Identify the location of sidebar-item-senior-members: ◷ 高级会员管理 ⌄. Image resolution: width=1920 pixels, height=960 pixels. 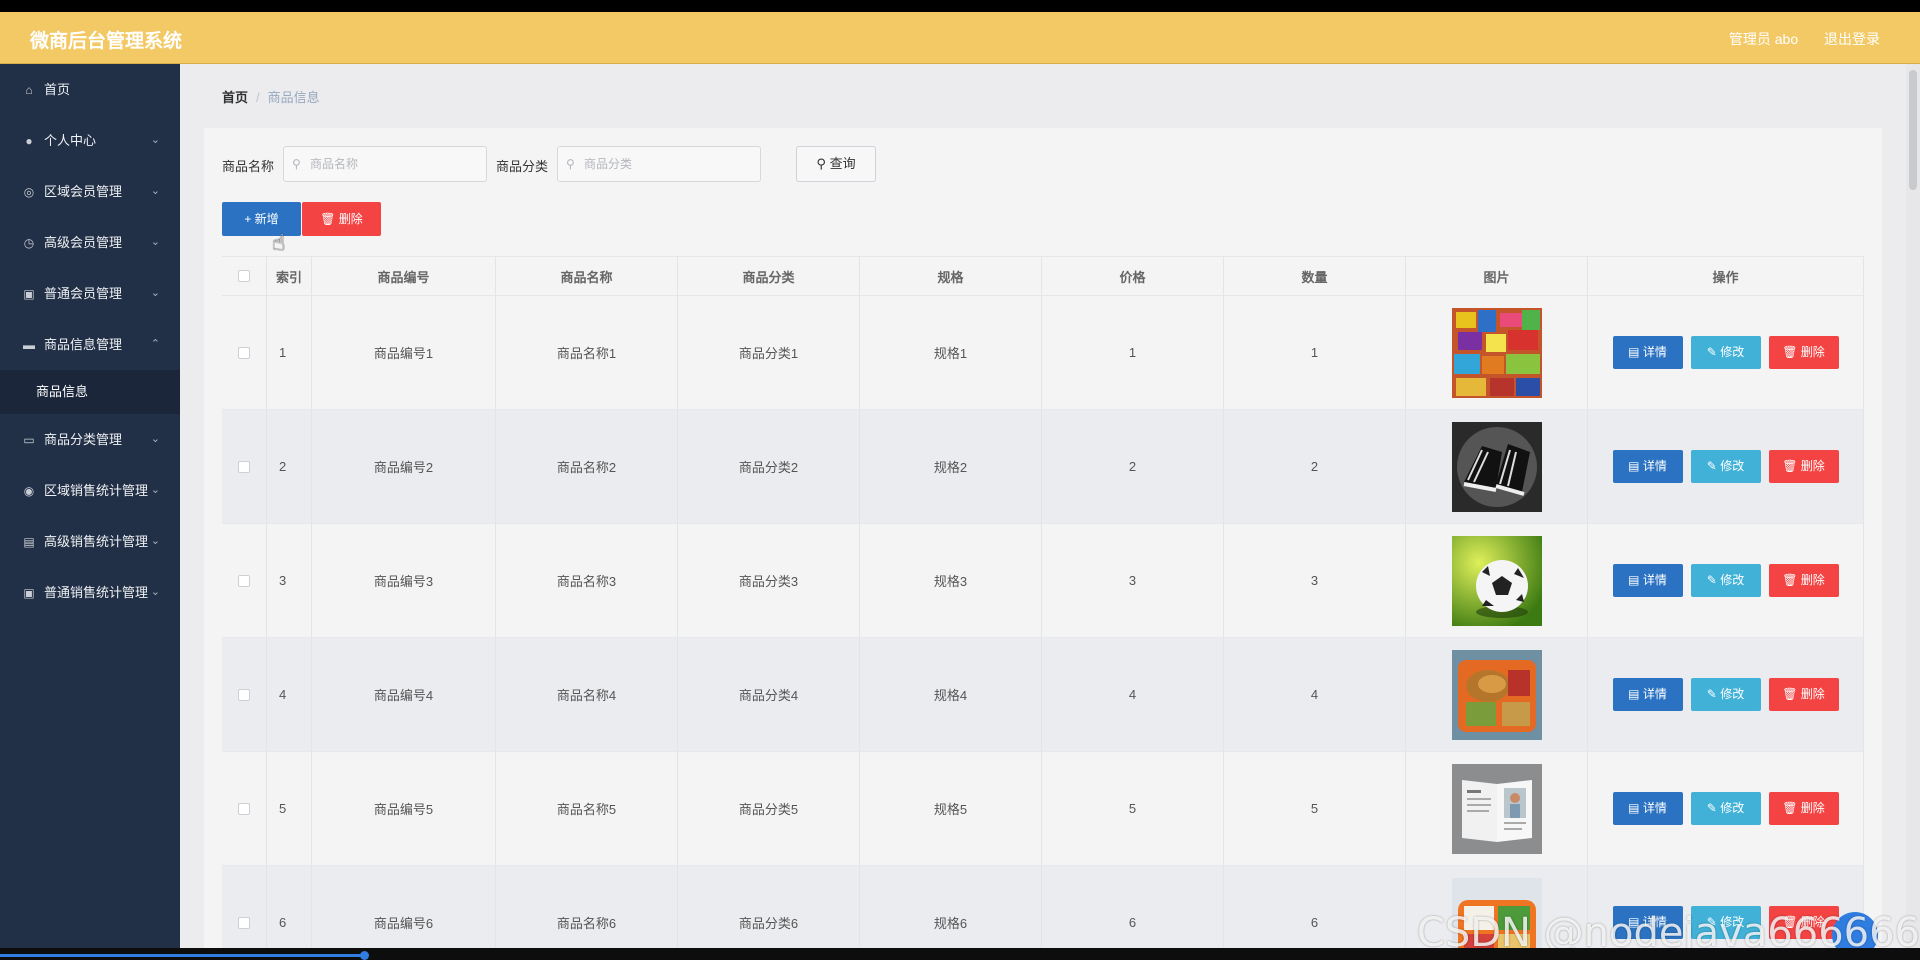
(90, 242).